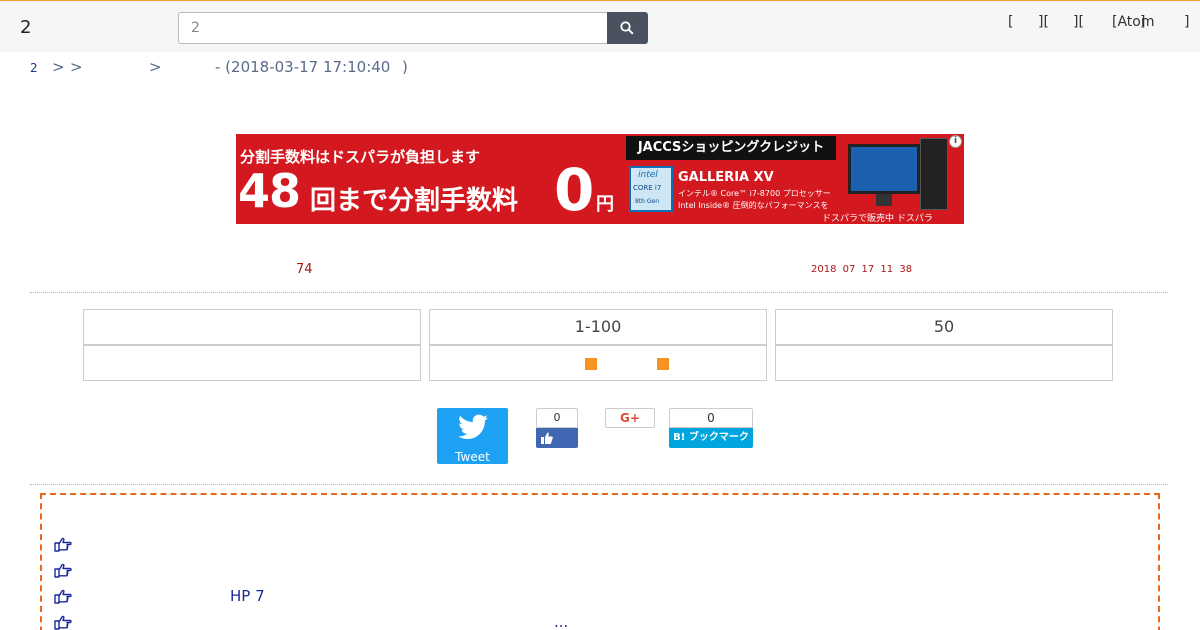  I want to click on ad-zero: 0, so click(574, 190).